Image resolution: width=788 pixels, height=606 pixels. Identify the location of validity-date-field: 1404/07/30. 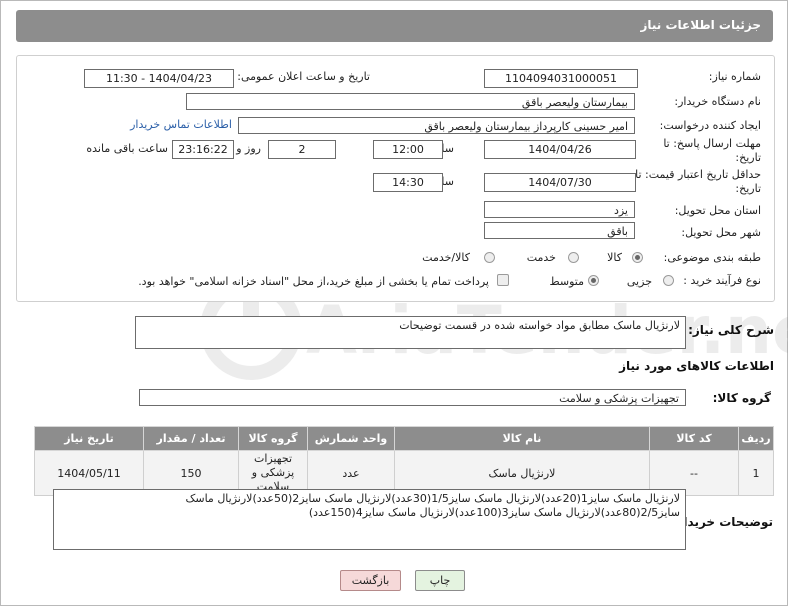
(560, 182).